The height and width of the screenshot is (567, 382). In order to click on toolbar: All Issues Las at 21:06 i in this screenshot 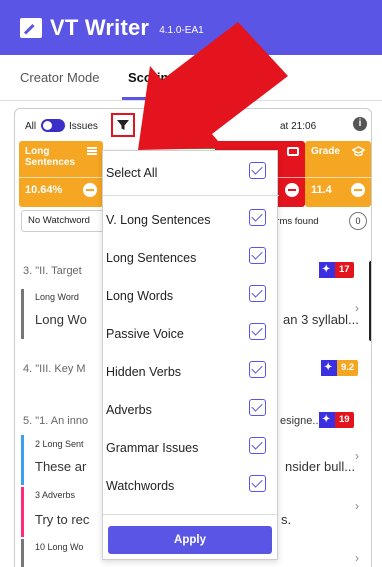, I will do `click(193, 126)`.